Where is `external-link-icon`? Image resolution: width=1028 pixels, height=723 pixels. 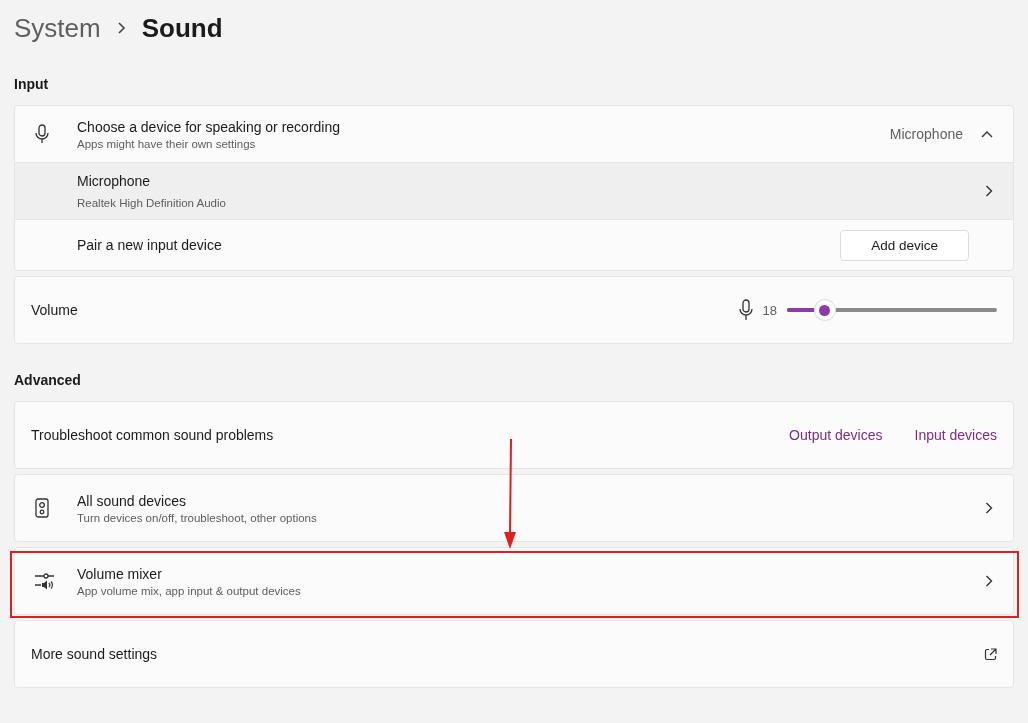 external-link-icon is located at coordinates (990, 654).